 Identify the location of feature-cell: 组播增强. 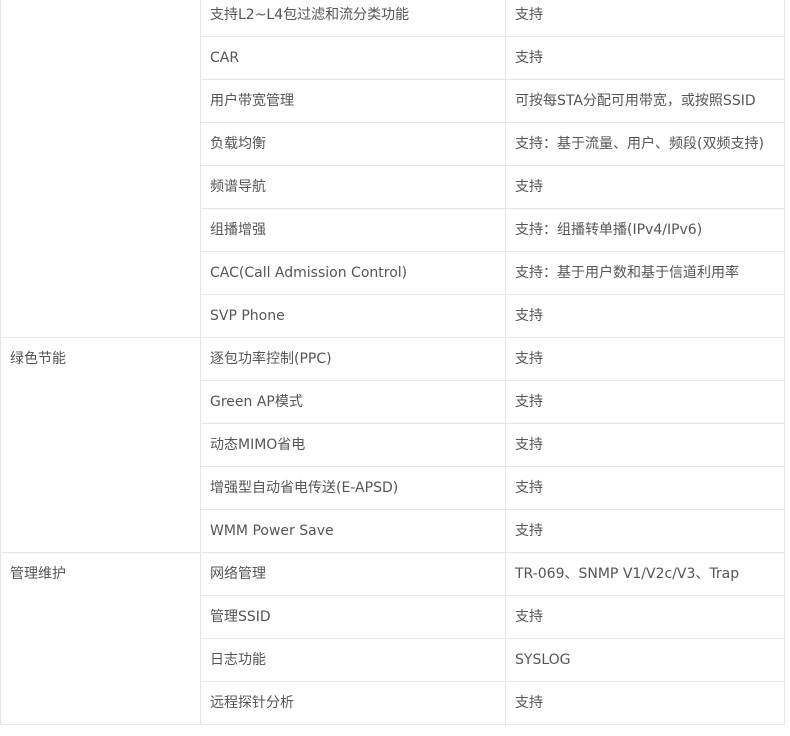
(353, 230).